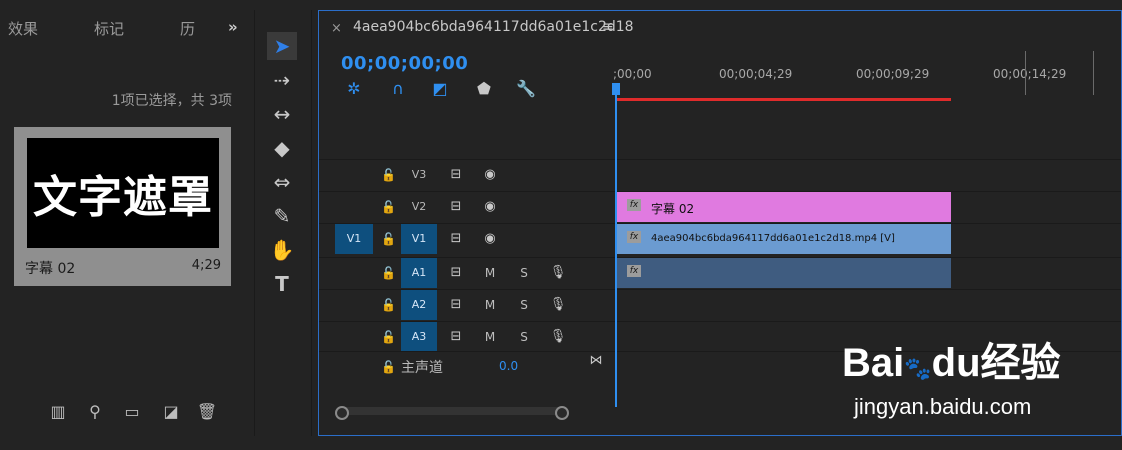 This screenshot has width=1122, height=450. What do you see at coordinates (342, 413) in the screenshot?
I see `scroll-handle-left` at bounding box center [342, 413].